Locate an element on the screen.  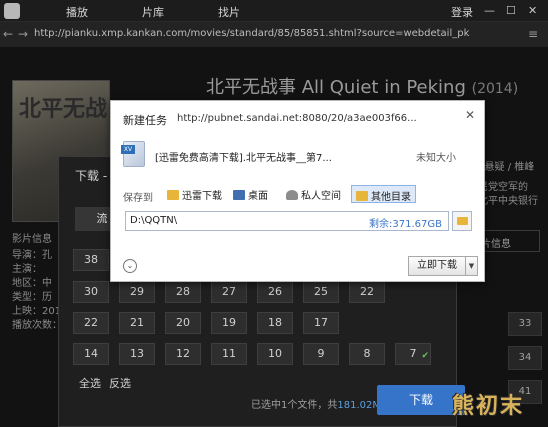
dialog-title: 新建任务 is located at coordinates (145, 120).